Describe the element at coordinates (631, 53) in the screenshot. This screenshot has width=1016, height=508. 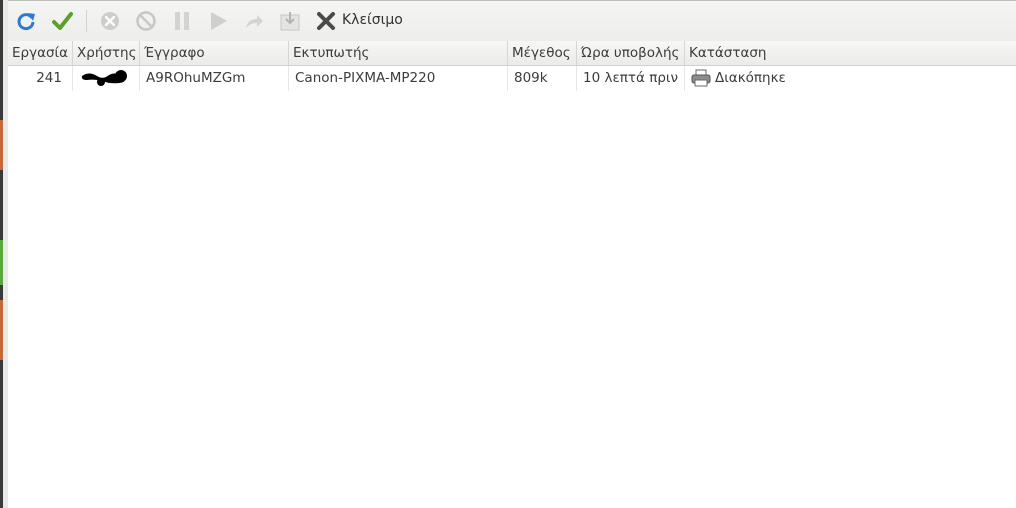
I see `column-submitted: Ώρα υποβολής` at that location.